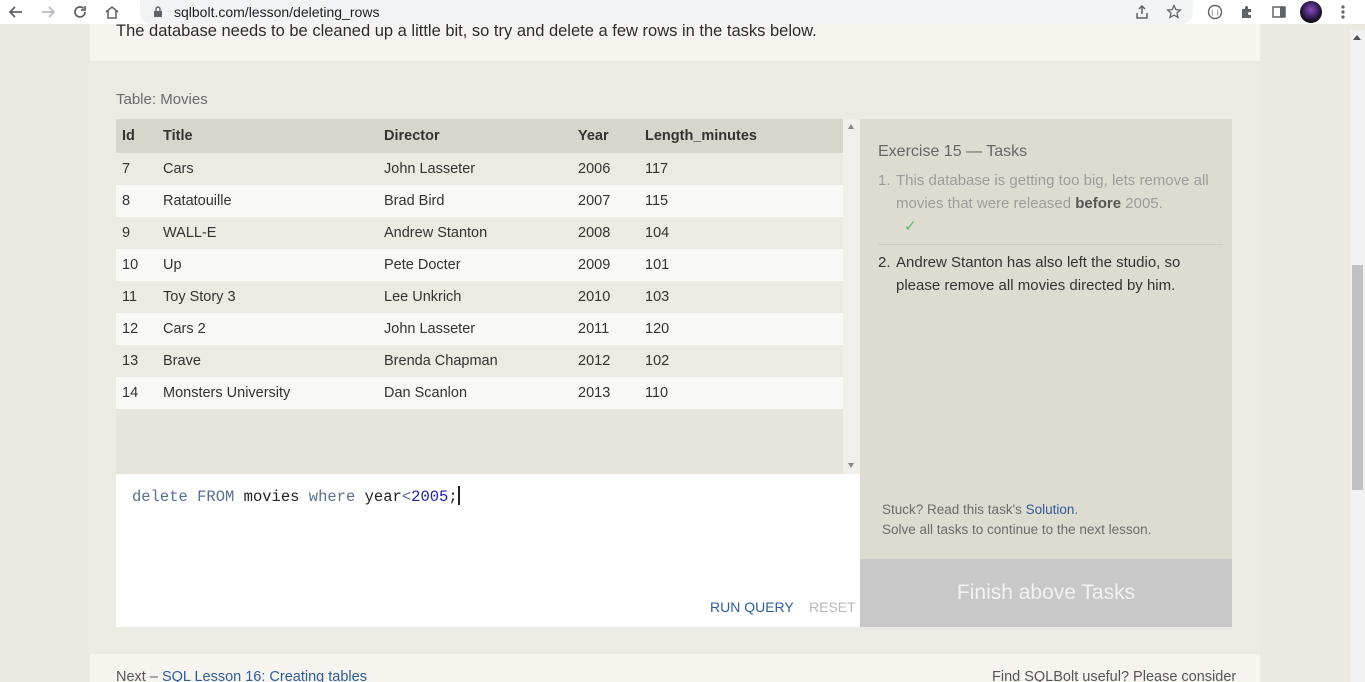  I want to click on sql-keyword: where, so click(332, 497).